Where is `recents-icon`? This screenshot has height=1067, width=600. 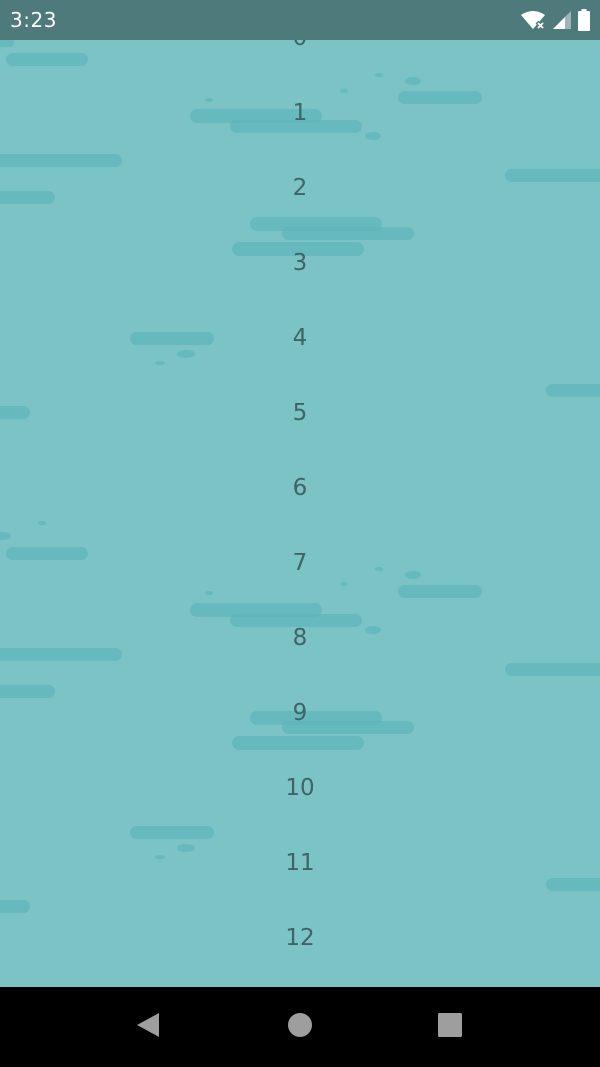
recents-icon is located at coordinates (450, 1027).